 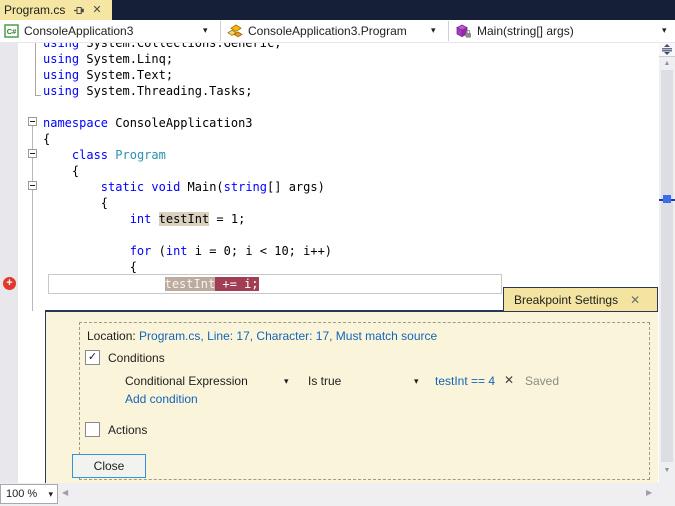 I want to click on code-token: = 1;, so click(x=227, y=219).